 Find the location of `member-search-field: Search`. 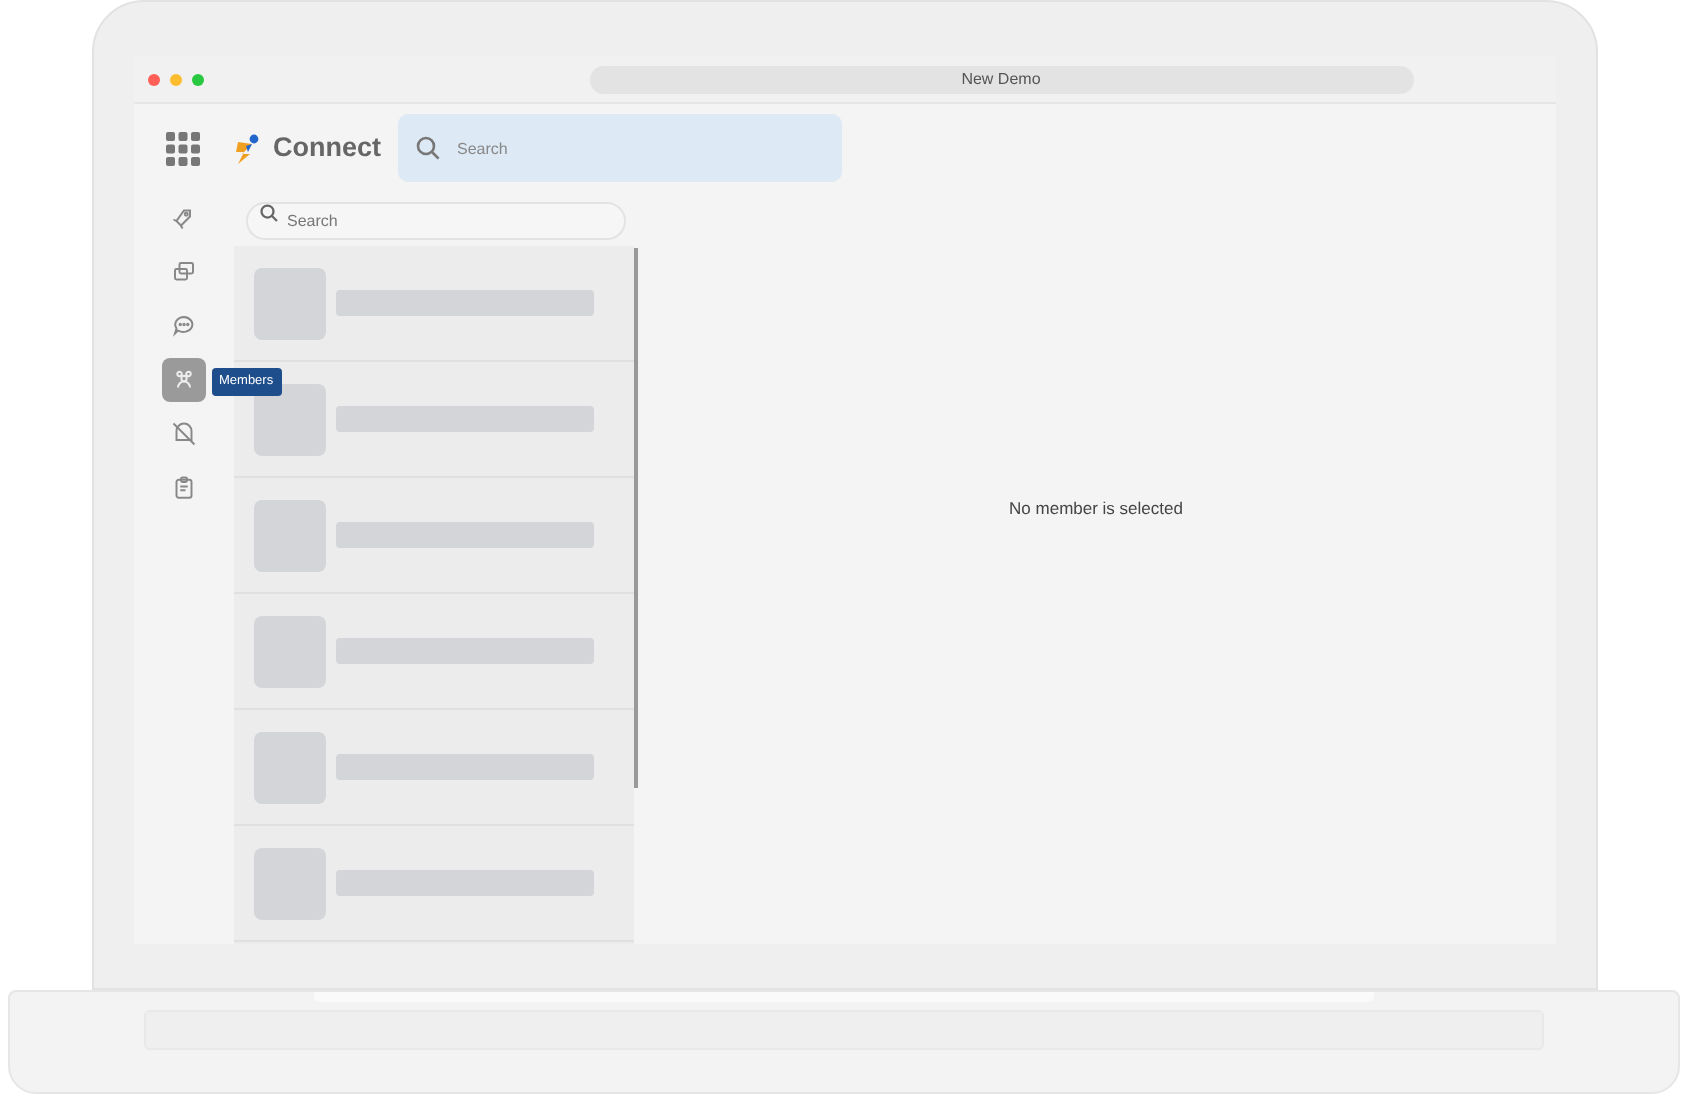

member-search-field: Search is located at coordinates (435, 221).